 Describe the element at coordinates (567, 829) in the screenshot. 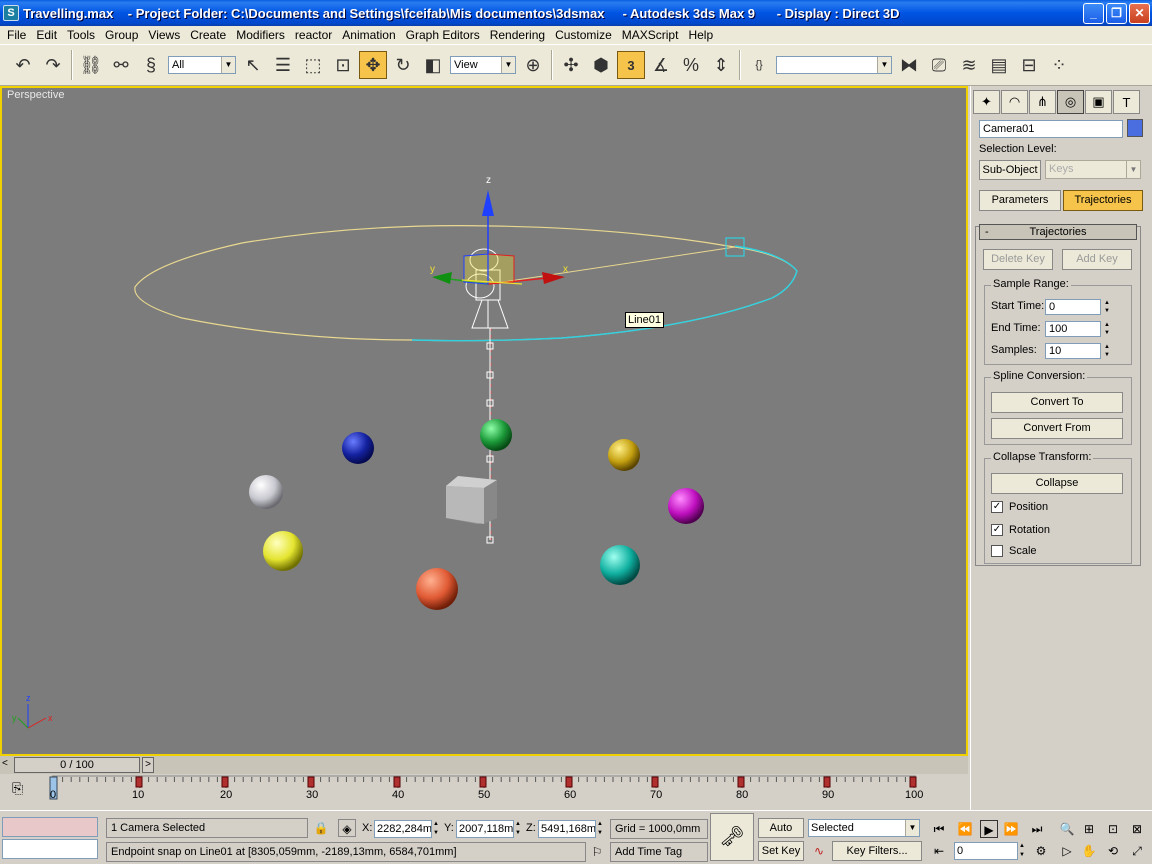

I see `z-coord-field: 5491,168mm` at that location.